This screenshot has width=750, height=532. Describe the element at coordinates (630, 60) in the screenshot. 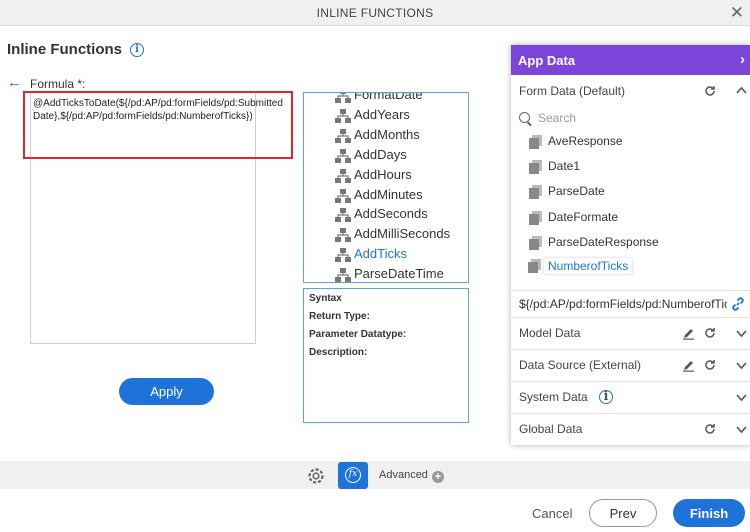

I see `app-data-header: App Data ›` at that location.